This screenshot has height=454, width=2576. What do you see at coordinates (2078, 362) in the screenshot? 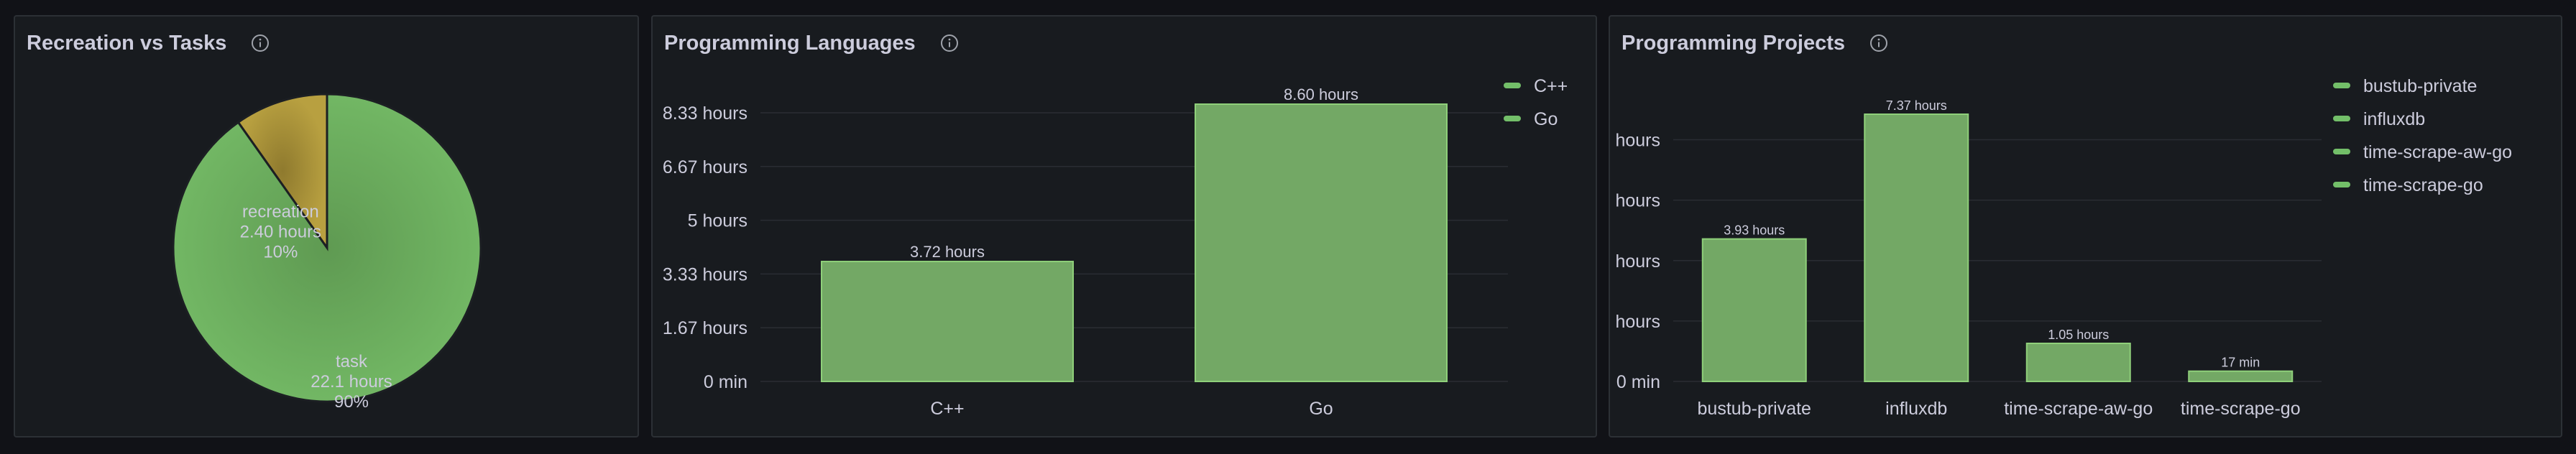
I see `bar-time-scrape-aw-go` at bounding box center [2078, 362].